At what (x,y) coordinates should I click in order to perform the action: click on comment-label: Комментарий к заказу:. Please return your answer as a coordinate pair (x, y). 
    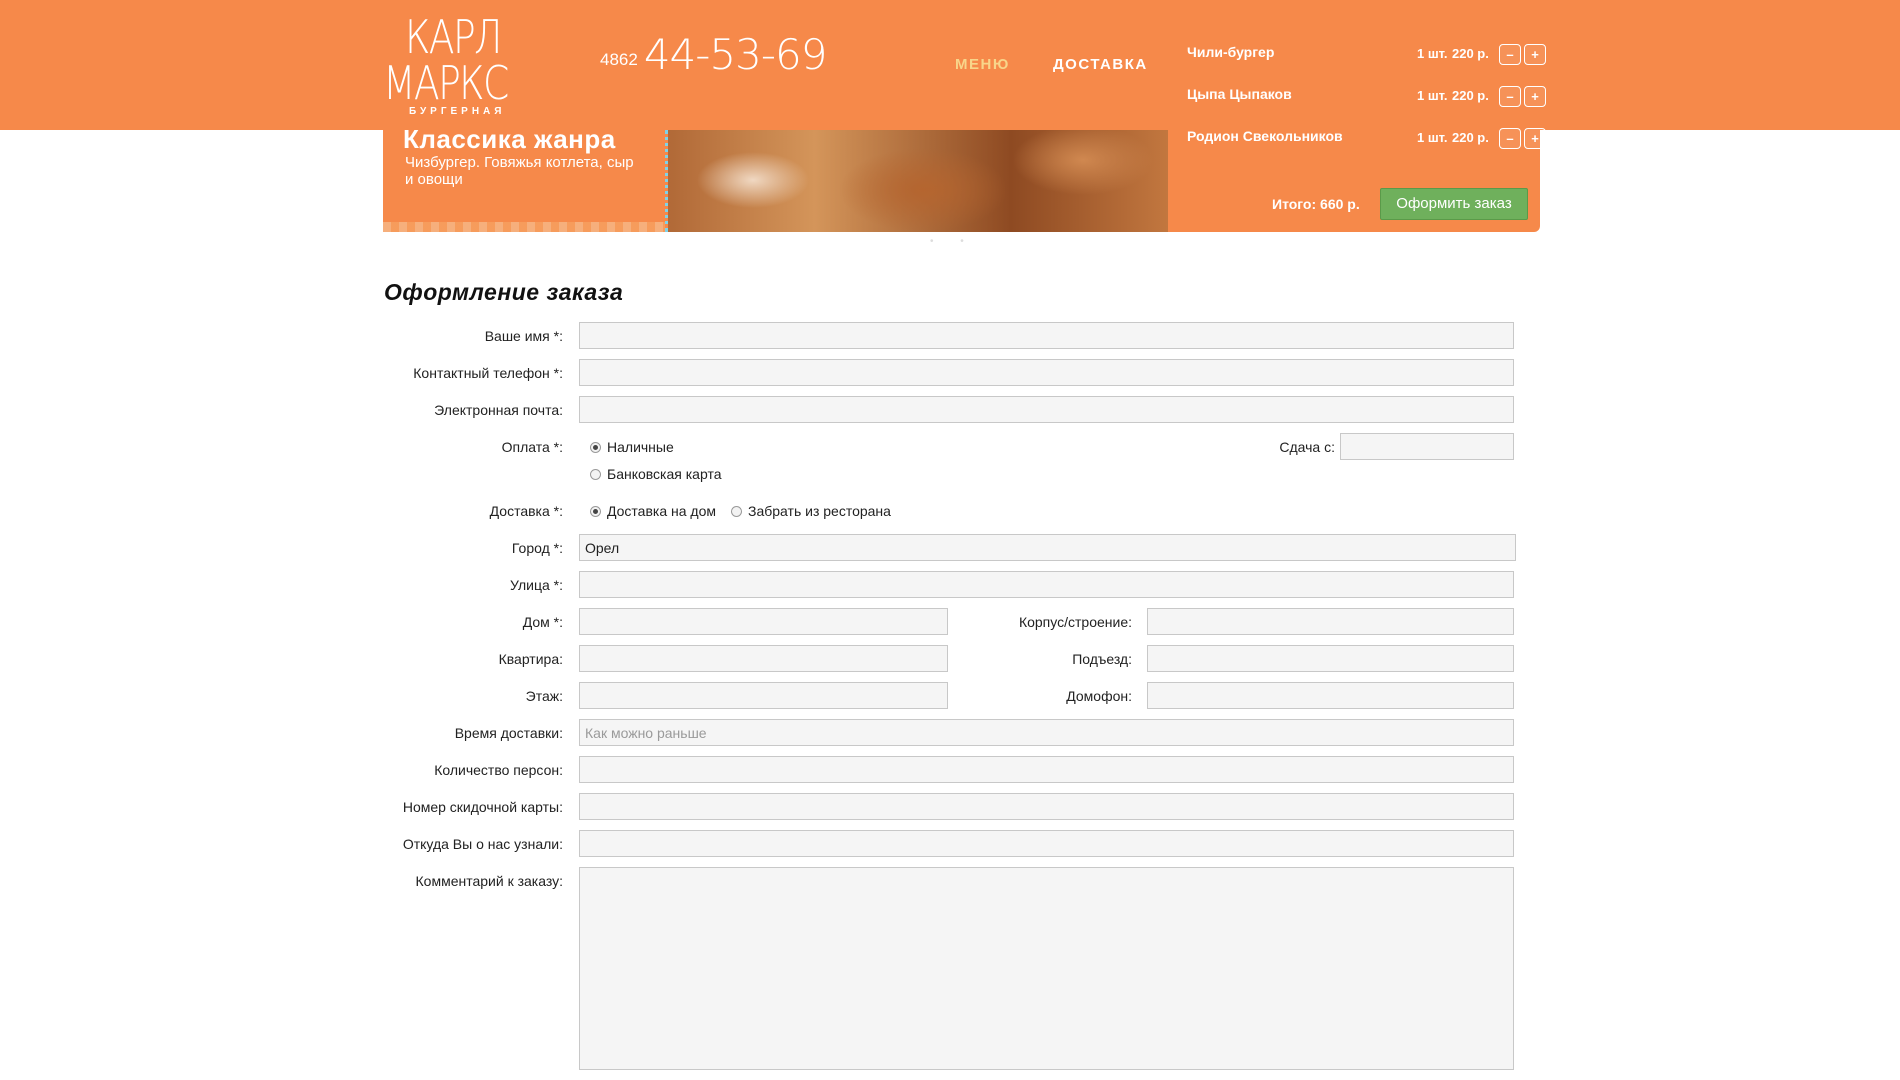
    Looking at the image, I should click on (489, 881).